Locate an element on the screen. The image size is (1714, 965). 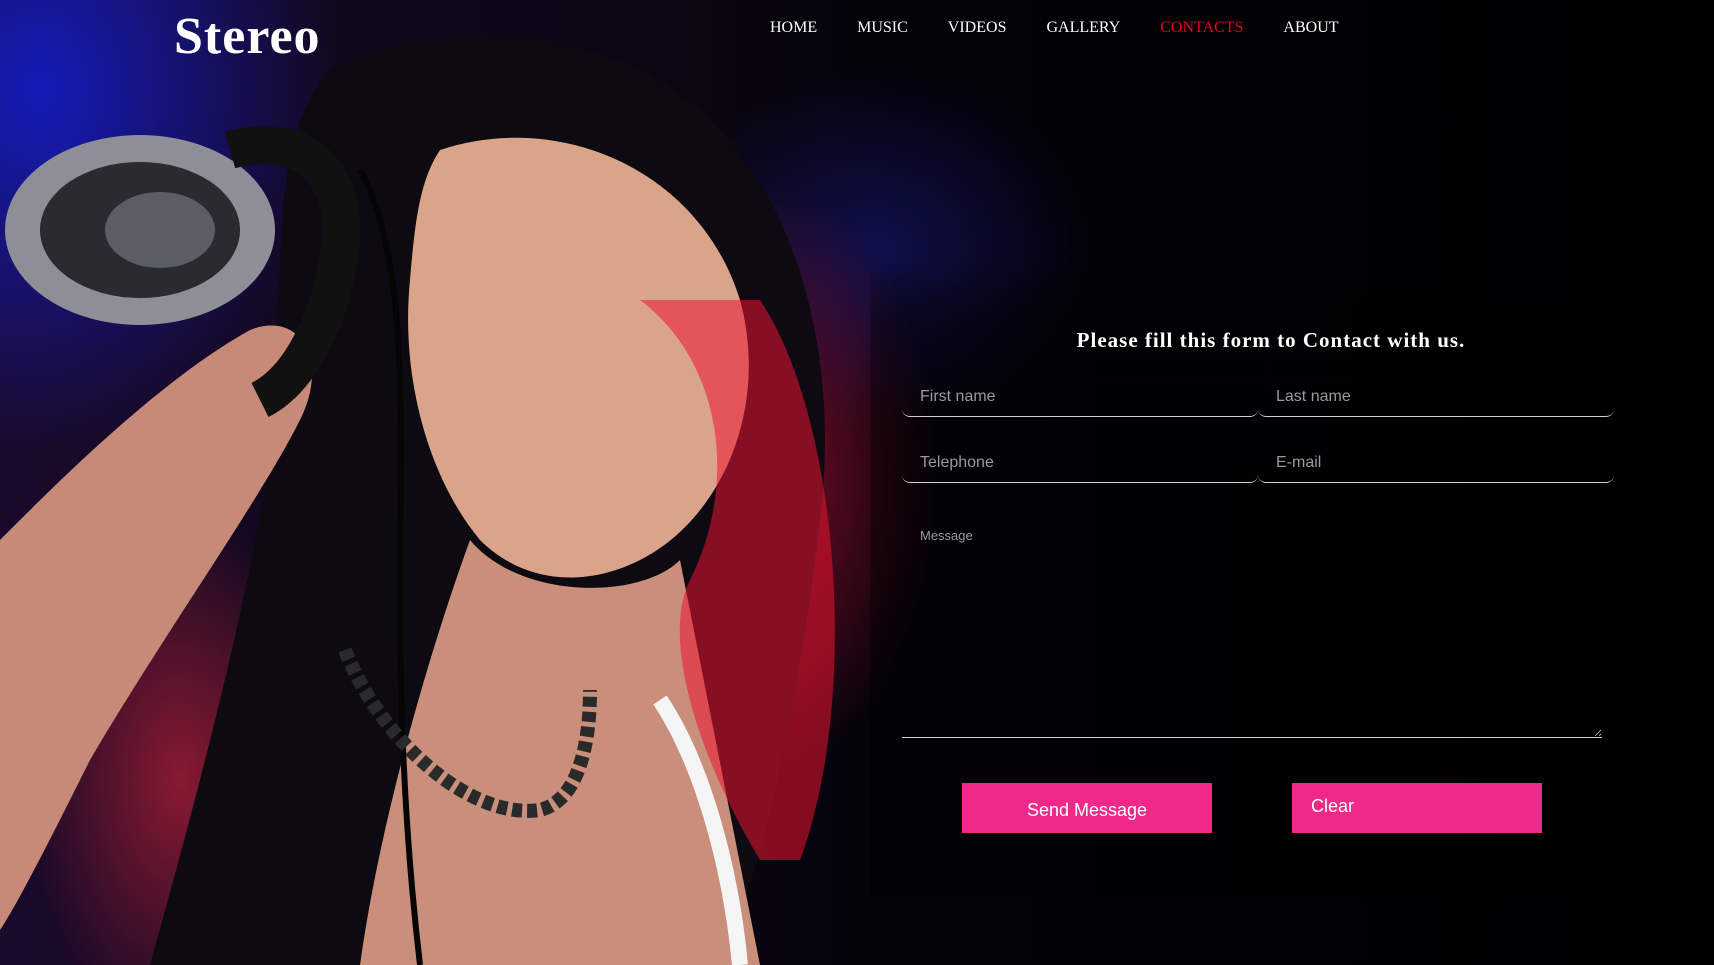
message-field is located at coordinates (1252, 628).